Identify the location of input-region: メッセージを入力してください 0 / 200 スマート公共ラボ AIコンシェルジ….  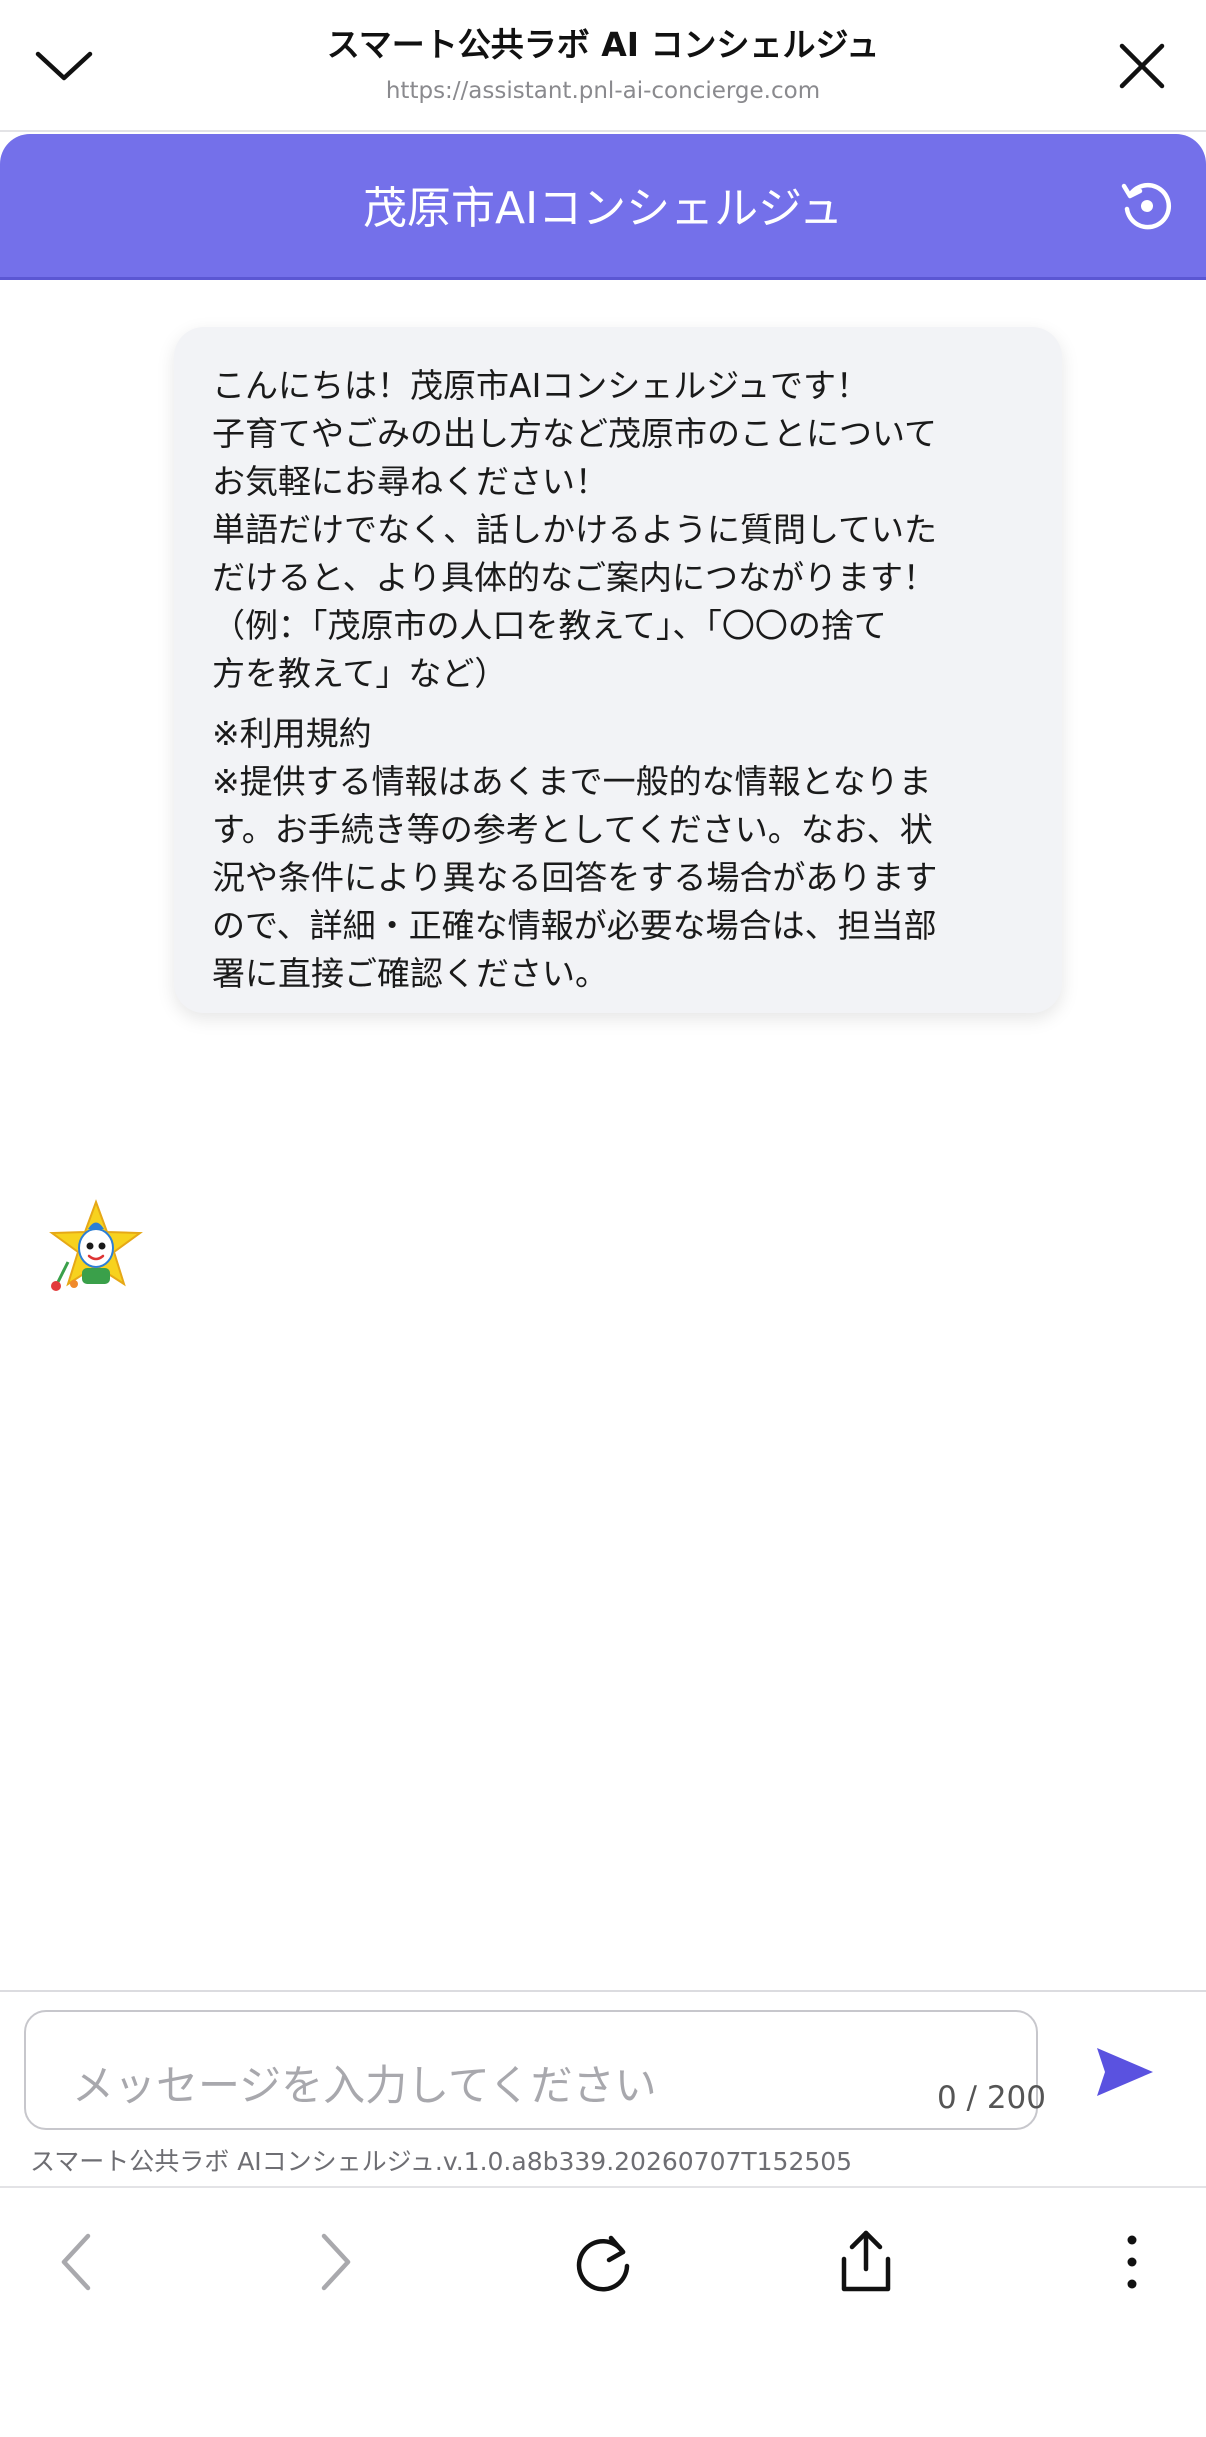
(603, 2088).